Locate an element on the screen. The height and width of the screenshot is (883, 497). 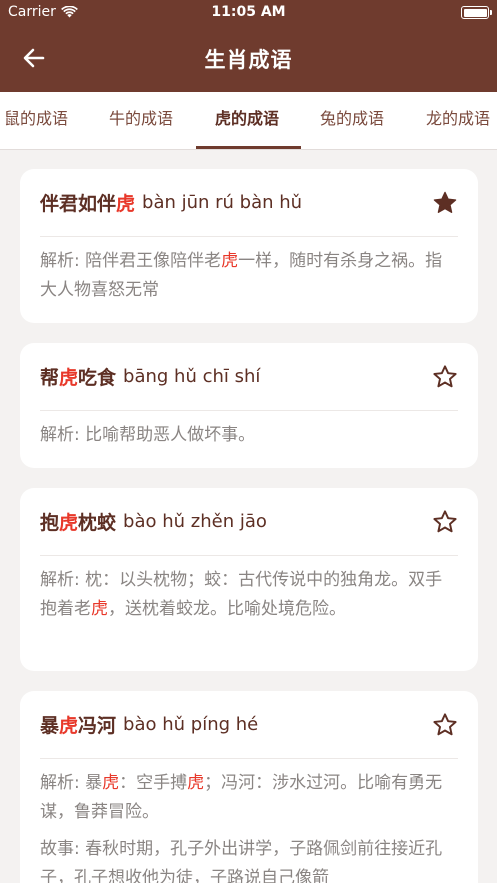
tab-tiger: 虎的成语 is located at coordinates (247, 121).